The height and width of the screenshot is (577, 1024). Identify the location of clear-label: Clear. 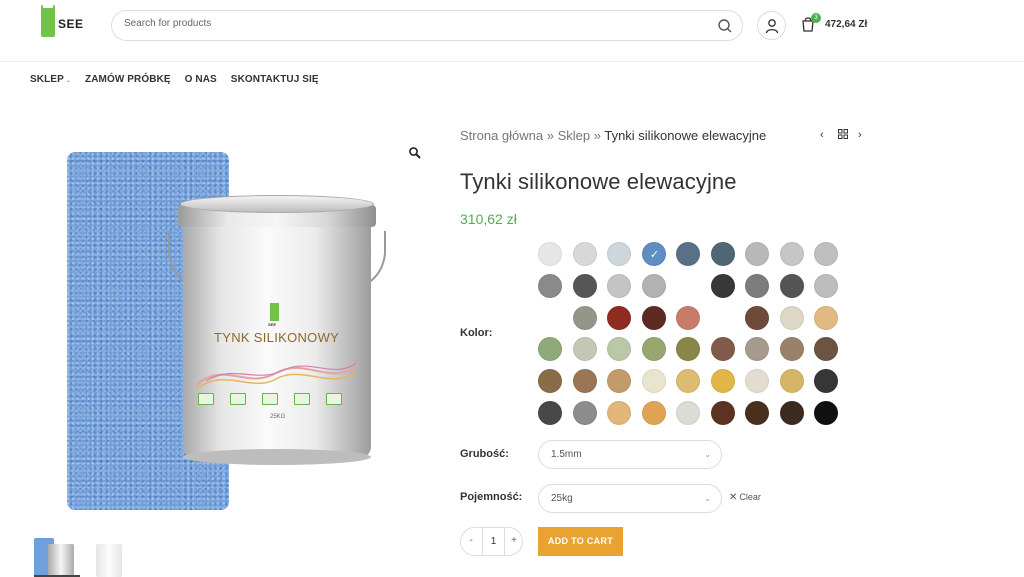
(750, 497).